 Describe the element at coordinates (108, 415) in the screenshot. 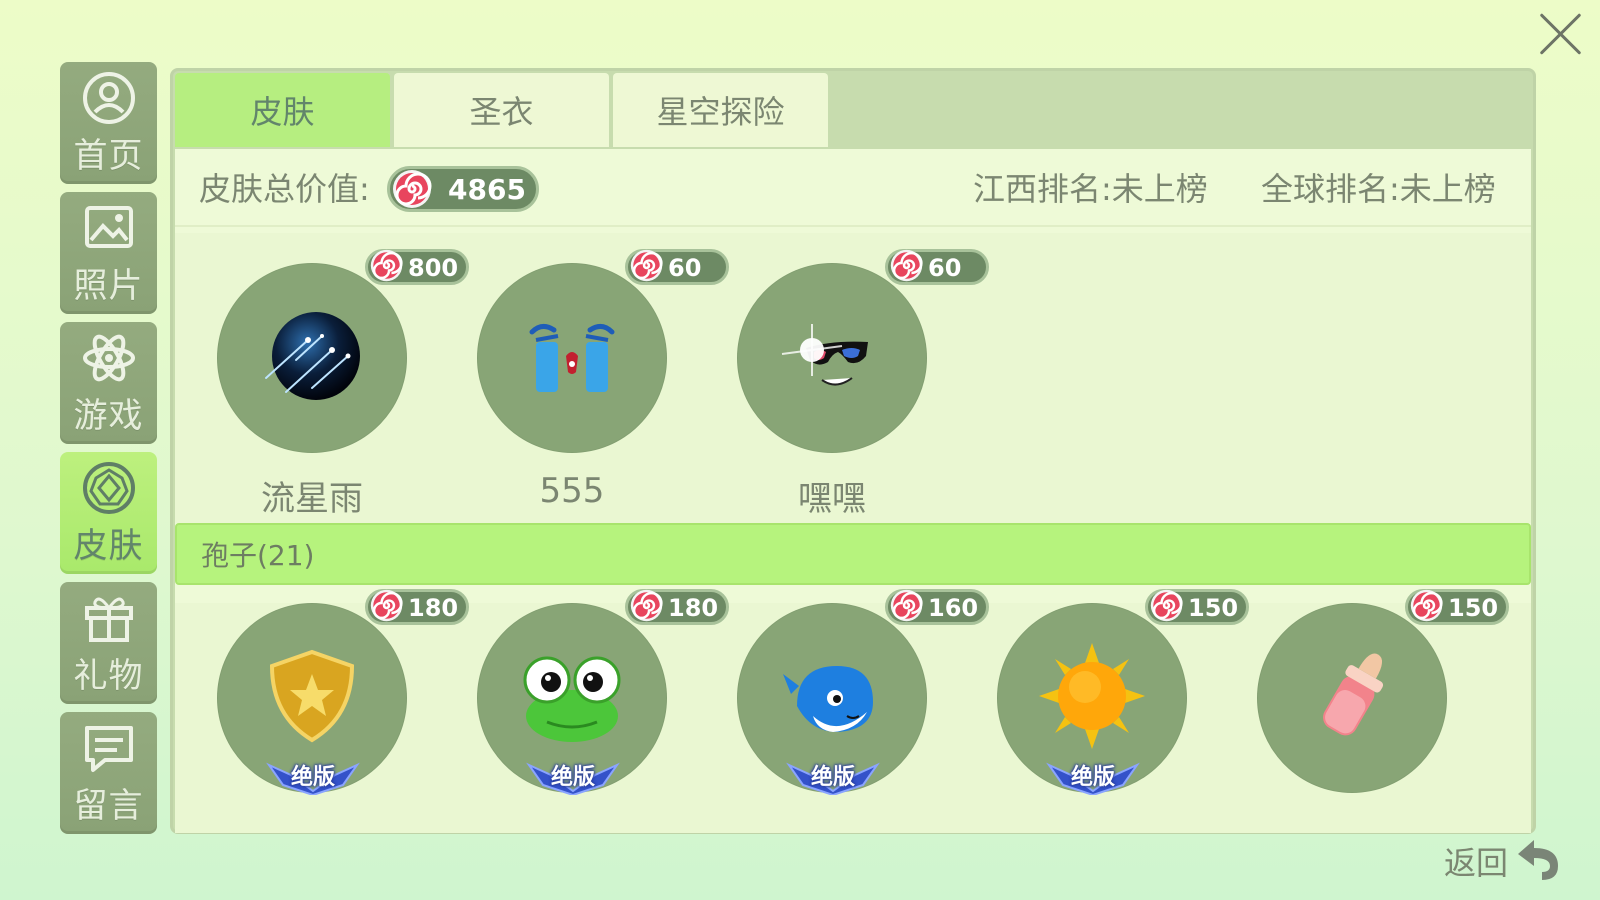

I see `sidebar-item-label: 游戏` at that location.